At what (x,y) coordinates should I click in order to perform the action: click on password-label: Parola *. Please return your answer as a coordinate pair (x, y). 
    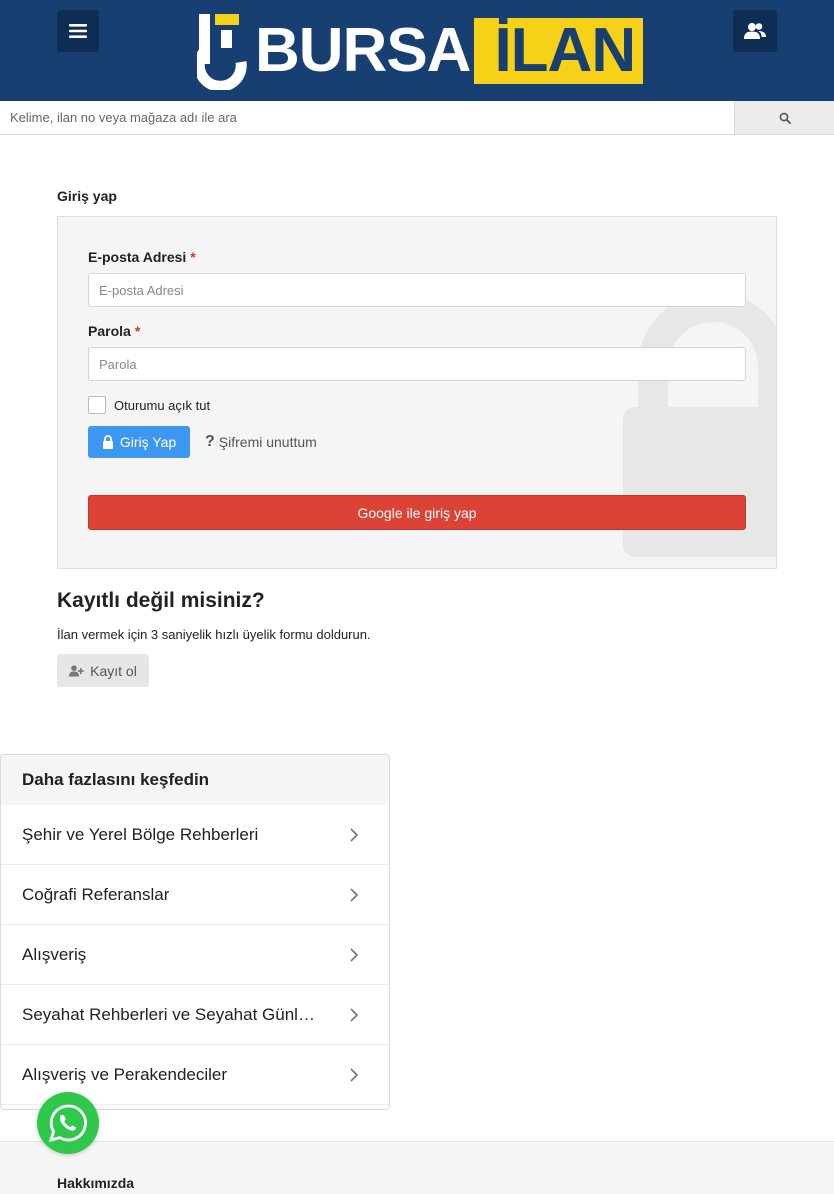
    Looking at the image, I should click on (114, 331).